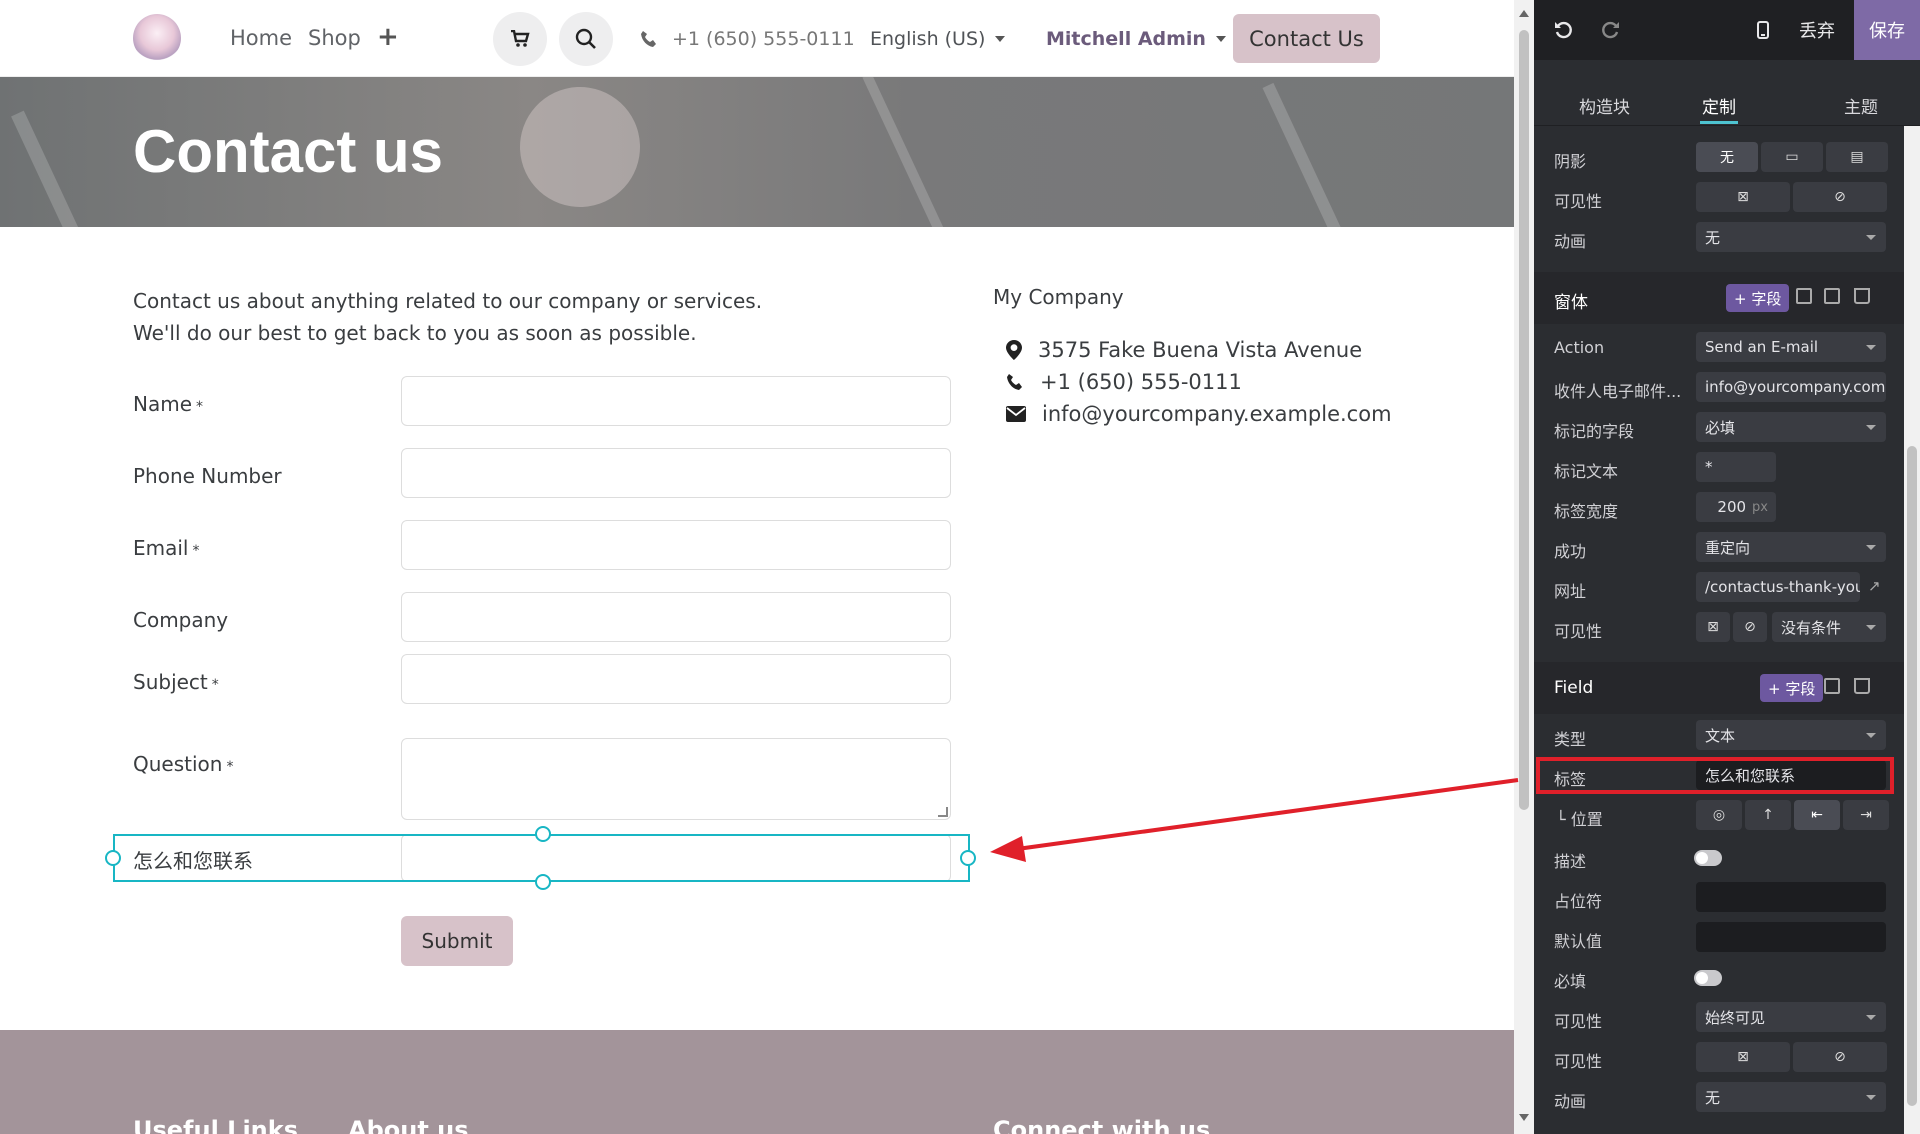  What do you see at coordinates (1791, 897) in the screenshot?
I see `placeholder-input` at bounding box center [1791, 897].